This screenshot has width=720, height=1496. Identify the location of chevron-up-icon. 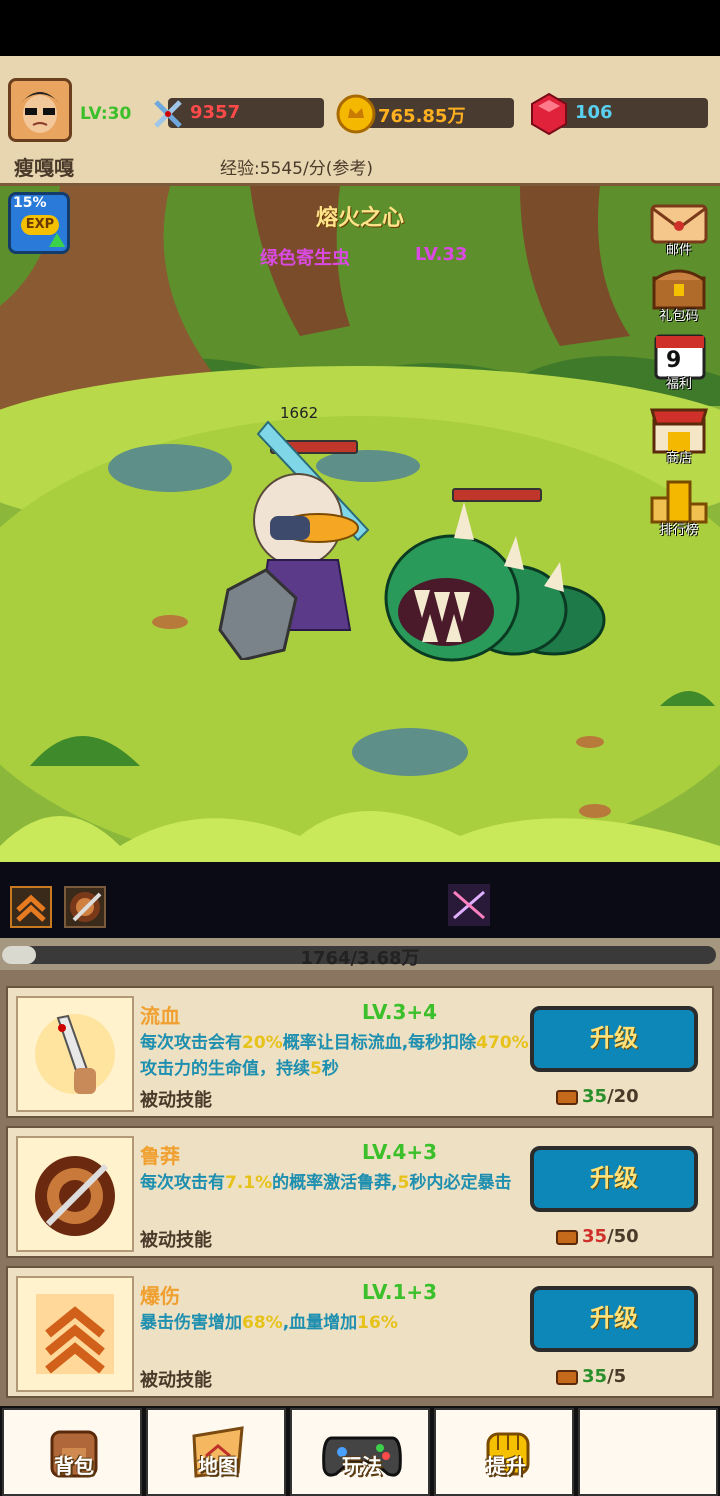
(31, 908).